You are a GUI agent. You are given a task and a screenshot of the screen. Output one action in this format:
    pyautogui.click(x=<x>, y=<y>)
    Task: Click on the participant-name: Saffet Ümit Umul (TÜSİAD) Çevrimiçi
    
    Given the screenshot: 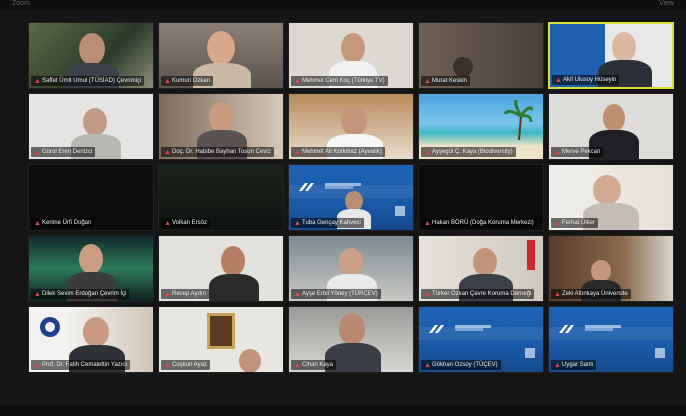 What is the action you would take?
    pyautogui.click(x=92, y=81)
    